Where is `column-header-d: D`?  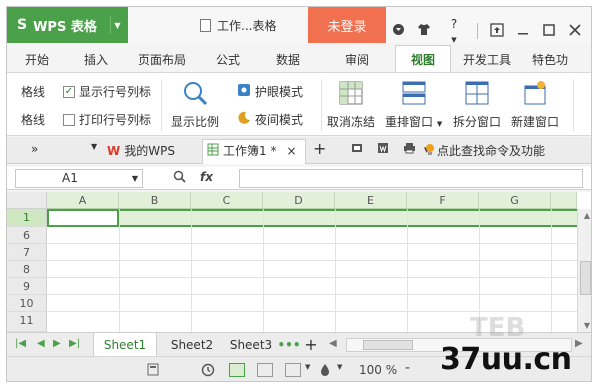 column-header-d: D is located at coordinates (299, 200).